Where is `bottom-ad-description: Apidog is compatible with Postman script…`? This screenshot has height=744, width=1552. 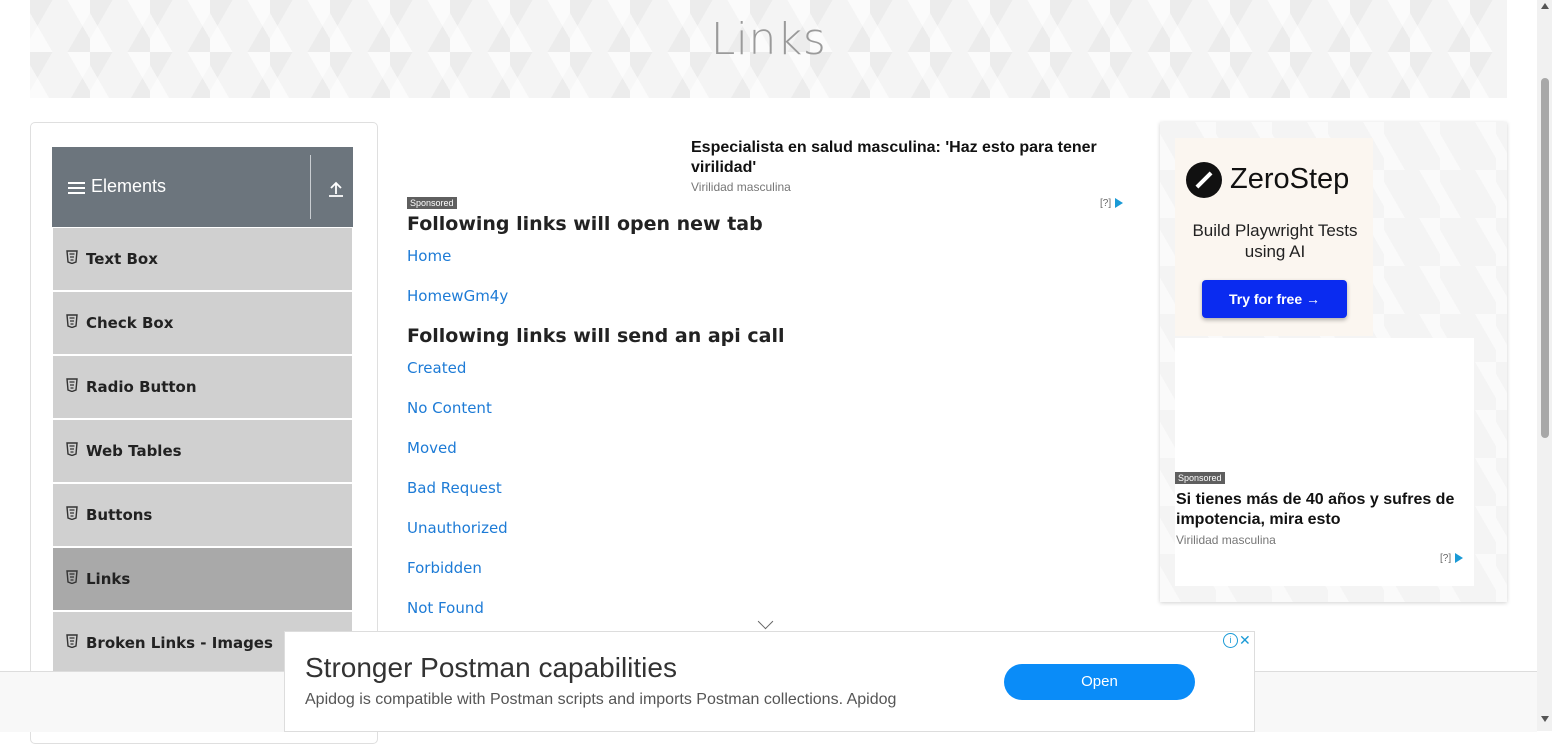 bottom-ad-description: Apidog is compatible with Postman script… is located at coordinates (600, 700).